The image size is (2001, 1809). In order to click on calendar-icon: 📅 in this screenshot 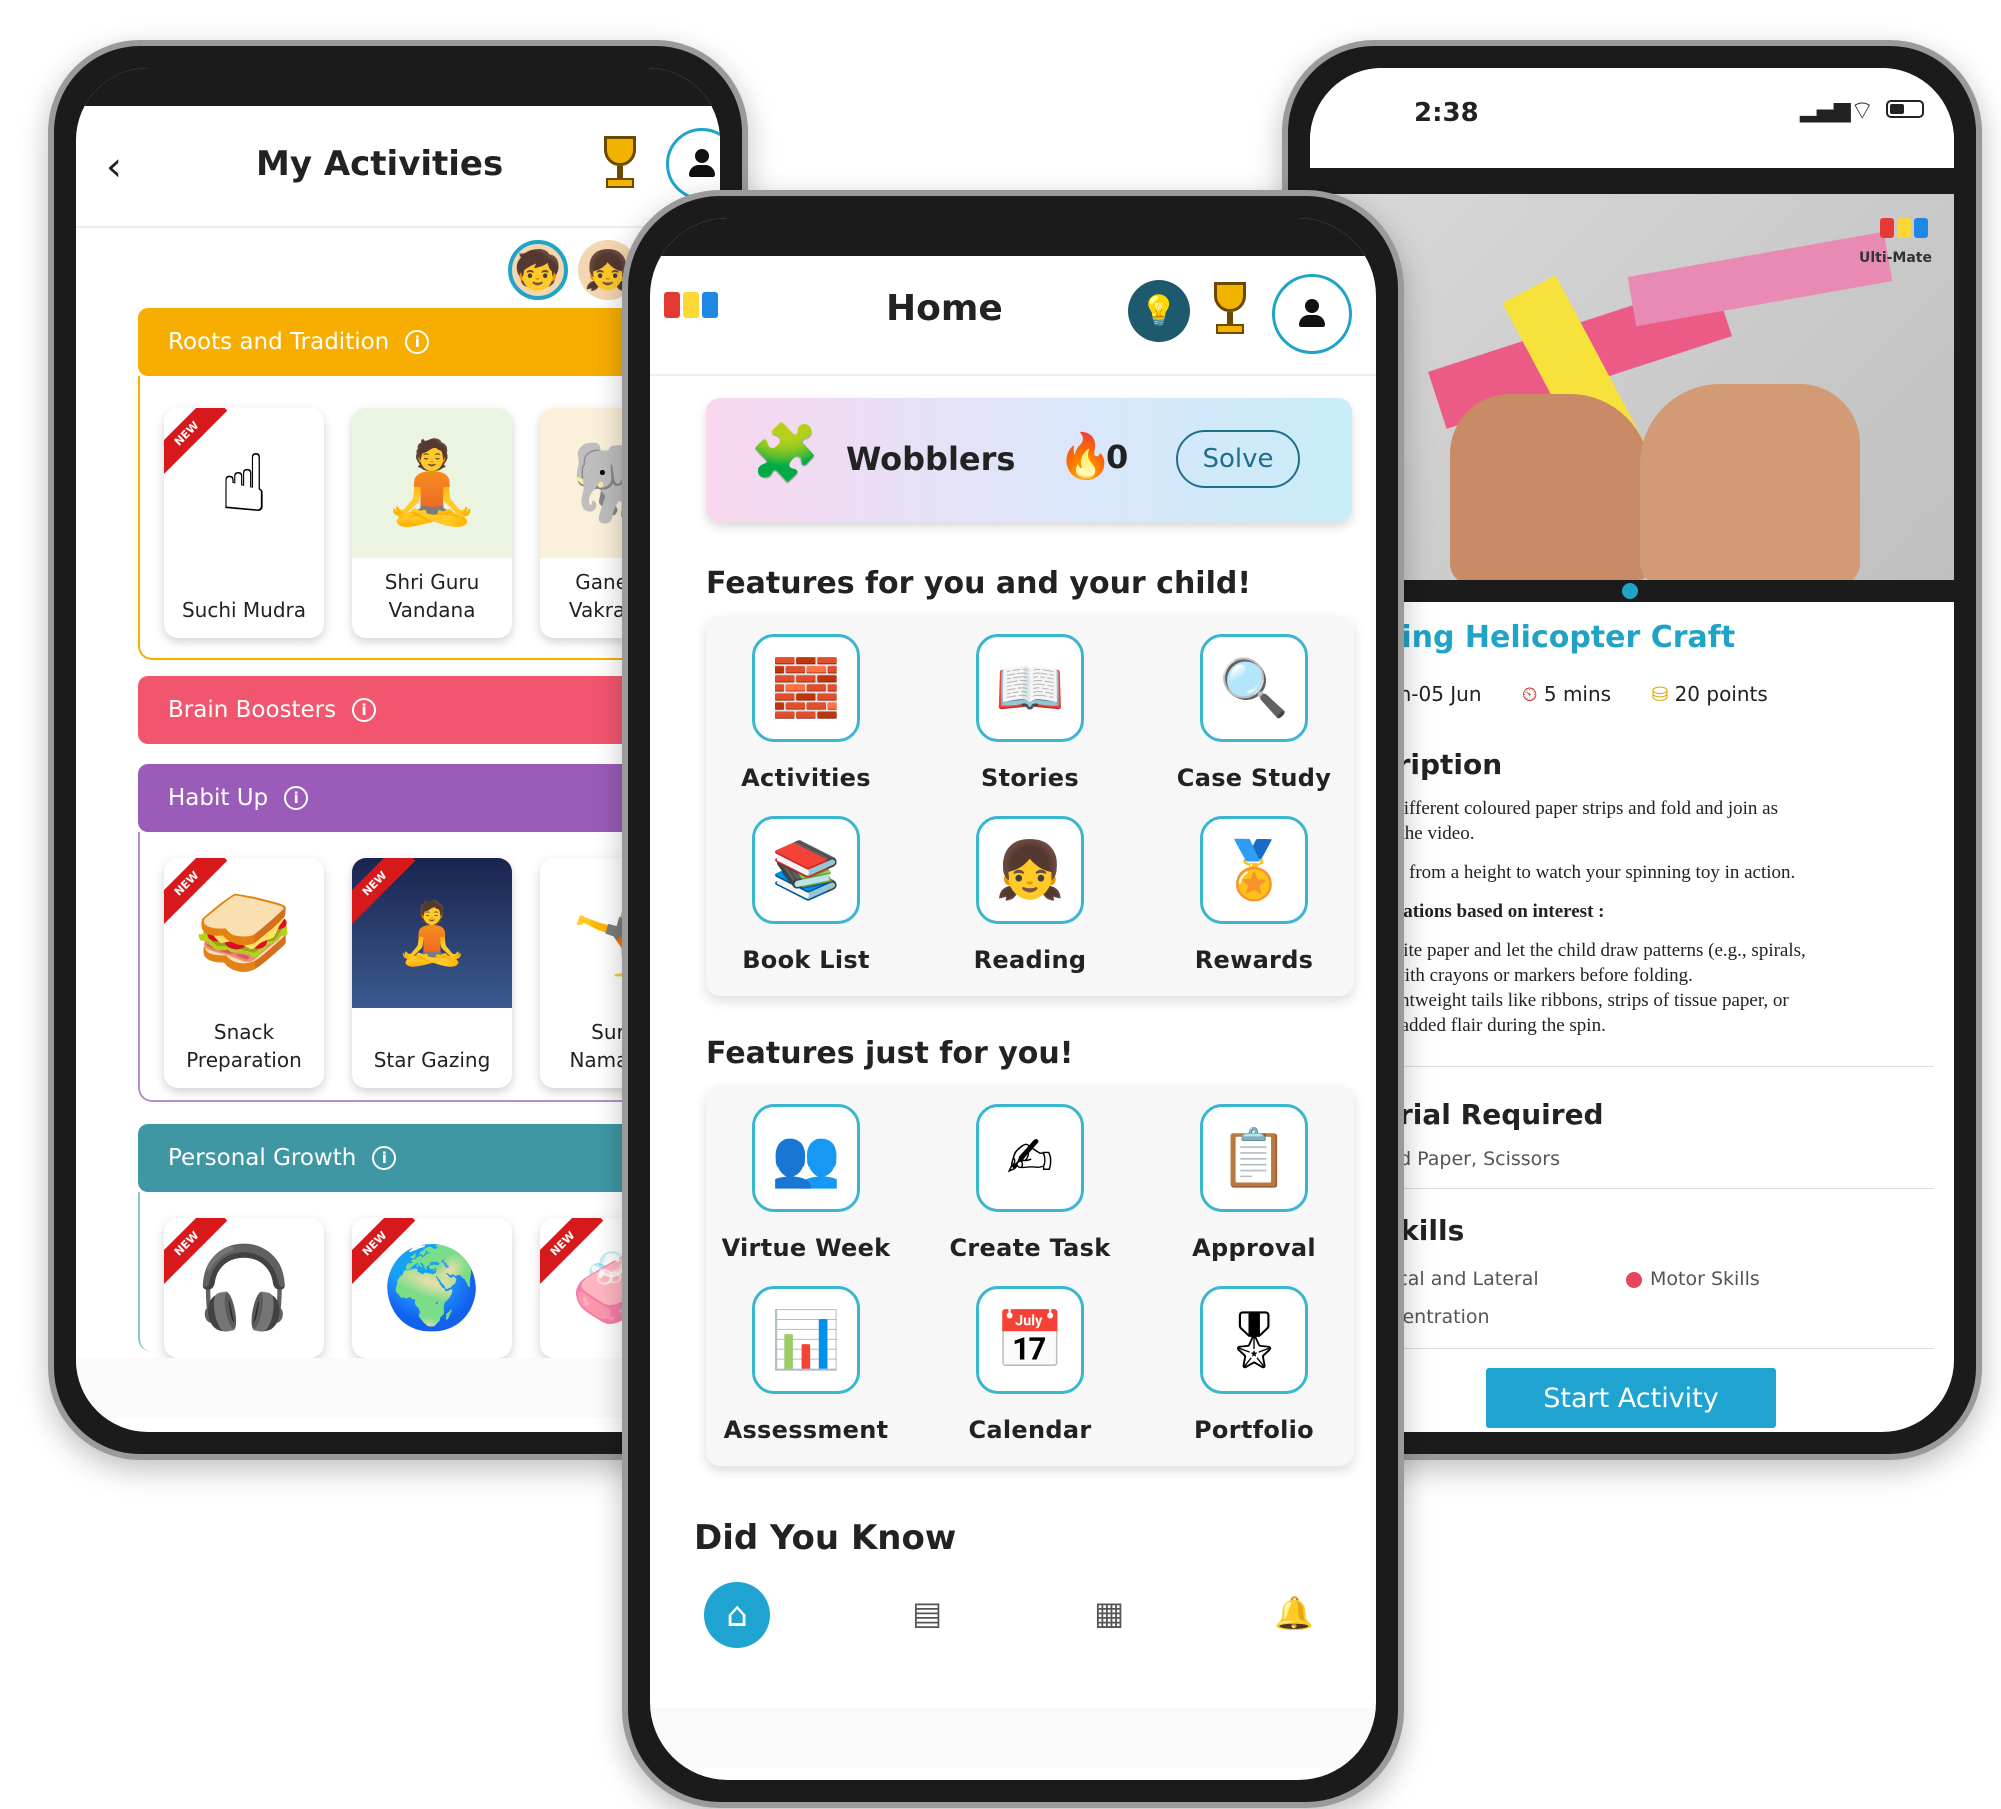, I will do `click(1030, 1340)`.